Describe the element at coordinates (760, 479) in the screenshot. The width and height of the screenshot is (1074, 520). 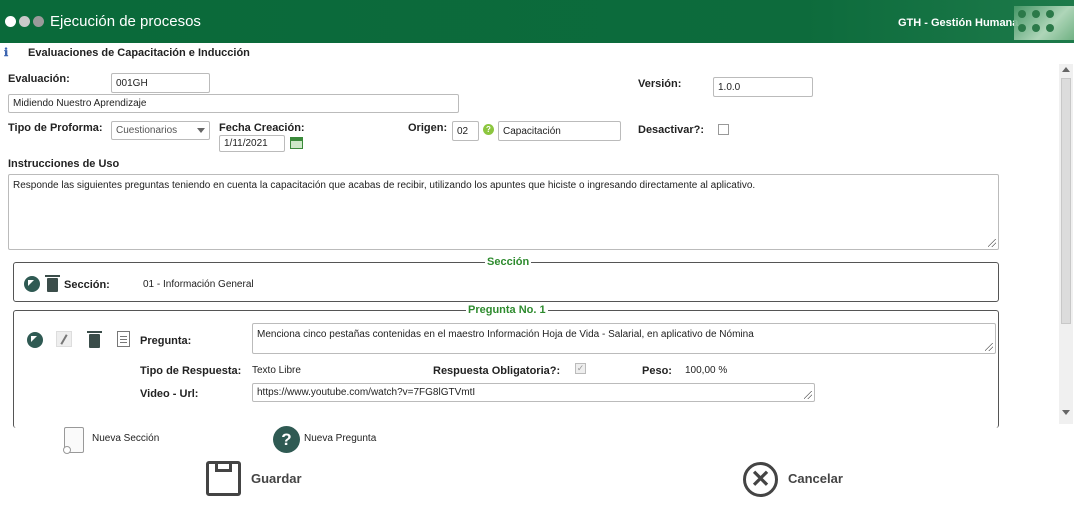
I see `cancel-icon: ✕` at that location.